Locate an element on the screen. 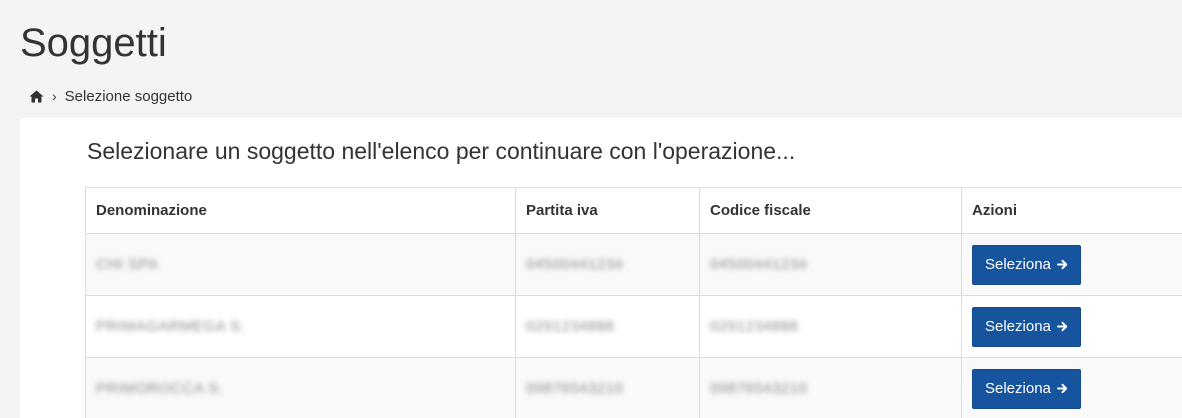  cell-denominazione: PRIMAGARMEGA S. is located at coordinates (300, 326).